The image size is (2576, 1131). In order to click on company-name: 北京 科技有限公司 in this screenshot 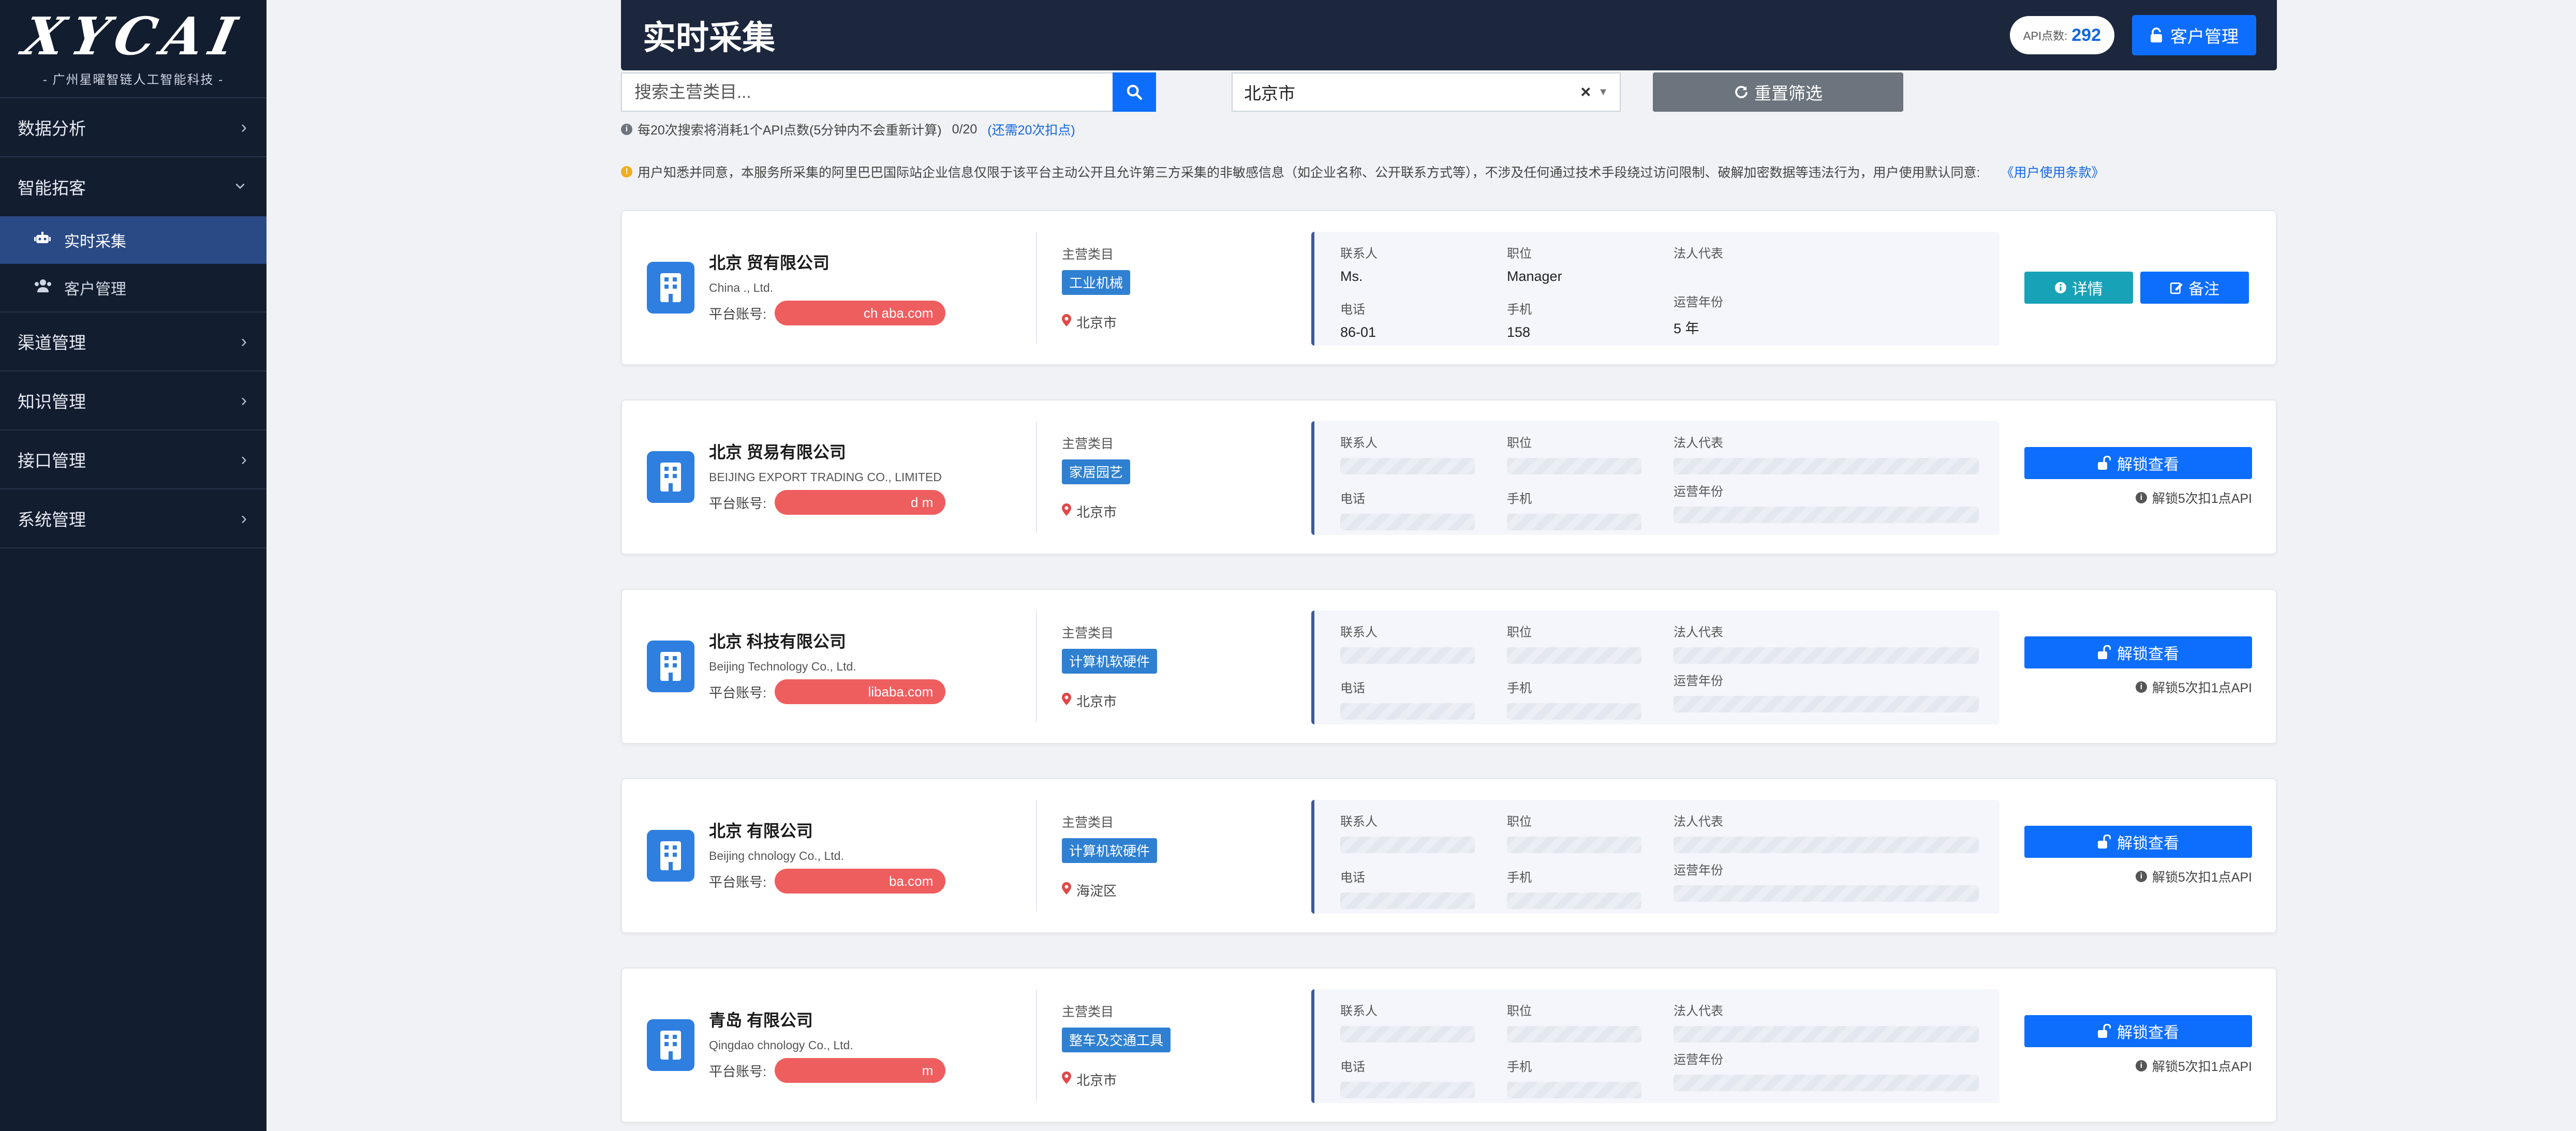, I will do `click(777, 641)`.